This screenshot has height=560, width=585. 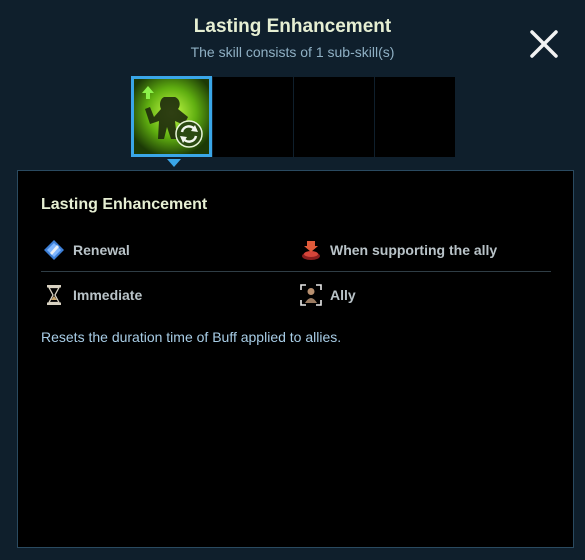 I want to click on close-icon, so click(x=544, y=44).